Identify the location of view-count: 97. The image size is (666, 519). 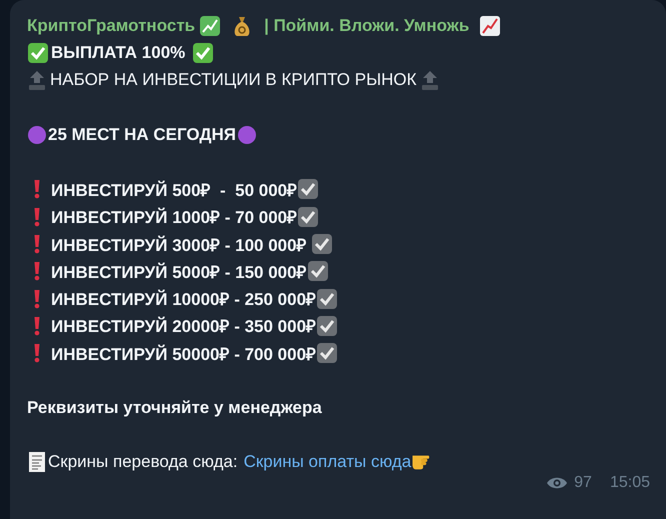
(583, 483).